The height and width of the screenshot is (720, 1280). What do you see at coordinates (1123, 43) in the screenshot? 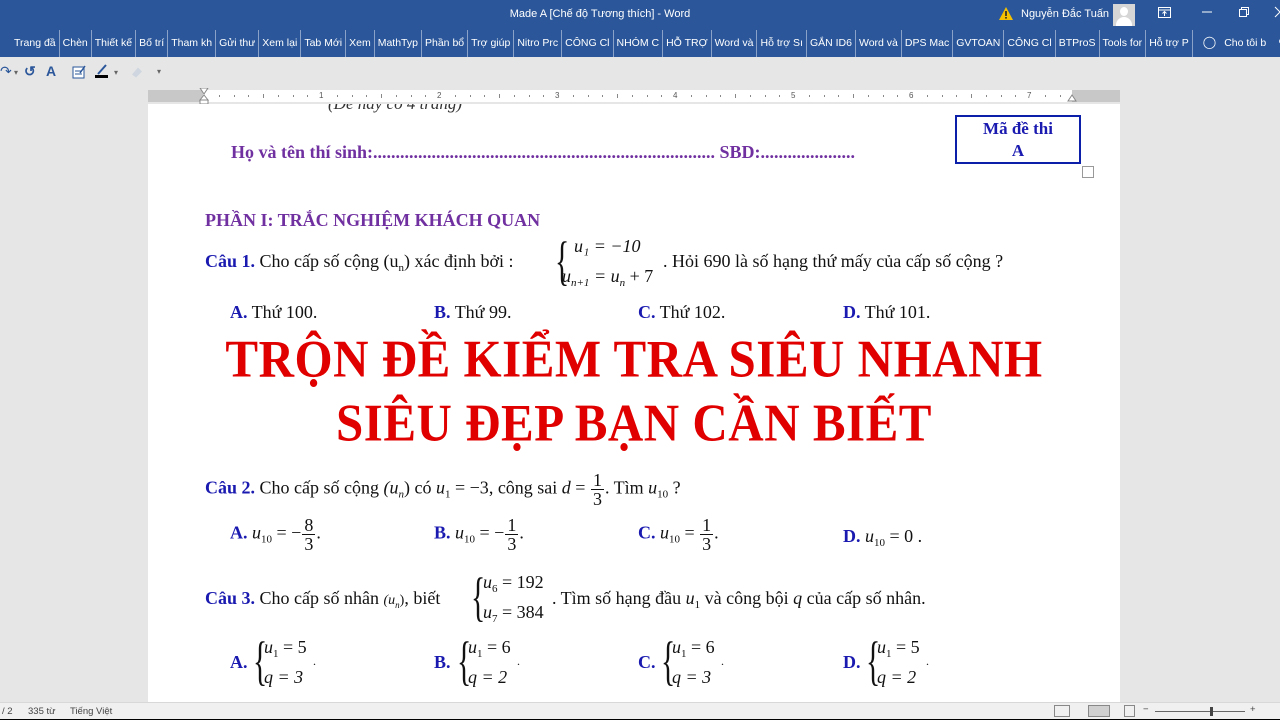
I see `ribbon-tab: Tools for` at bounding box center [1123, 43].